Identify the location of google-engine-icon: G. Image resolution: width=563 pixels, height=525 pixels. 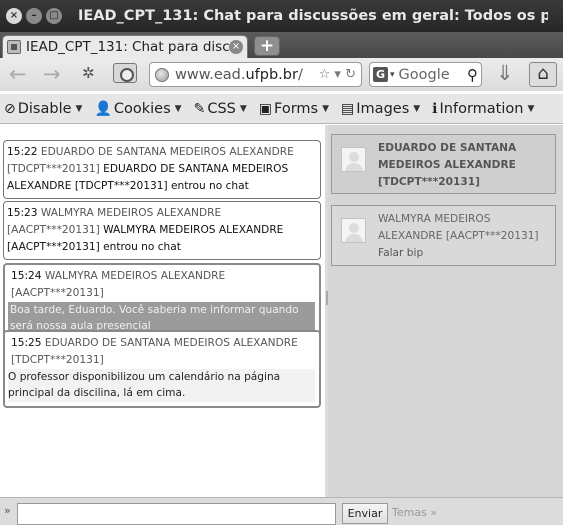
(380, 74).